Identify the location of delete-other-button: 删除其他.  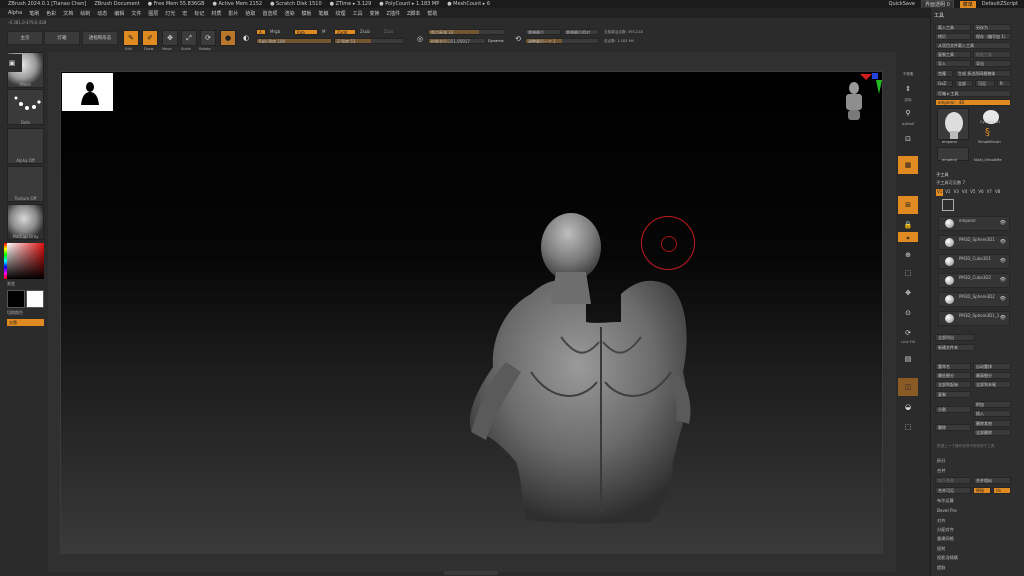
(992, 423).